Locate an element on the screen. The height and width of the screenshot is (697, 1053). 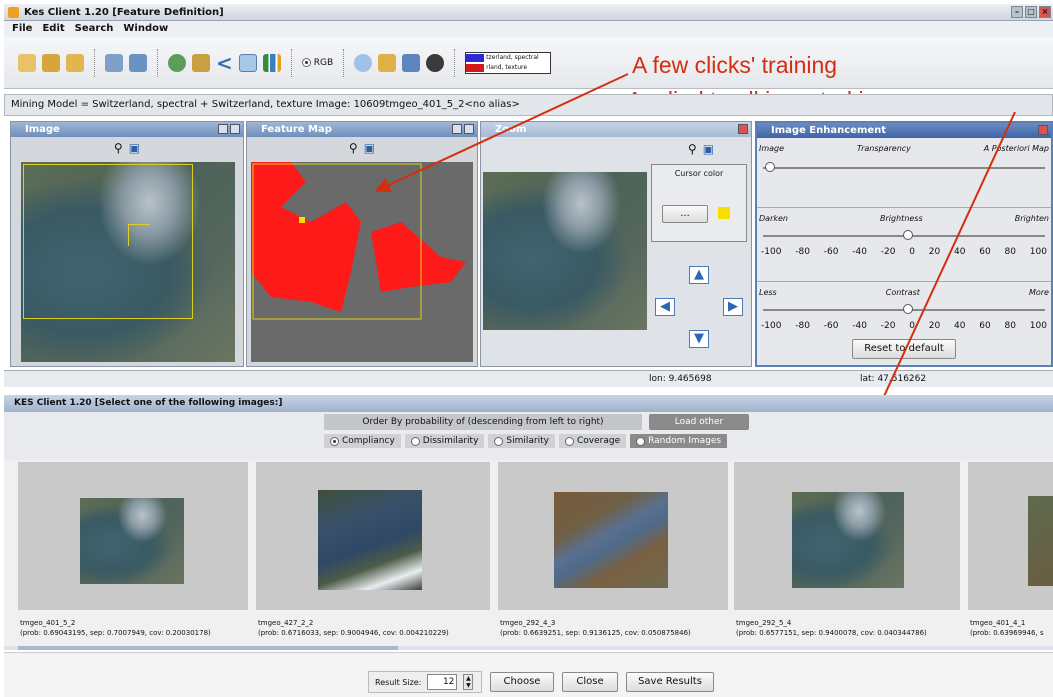
globe-icon is located at coordinates (177, 62).